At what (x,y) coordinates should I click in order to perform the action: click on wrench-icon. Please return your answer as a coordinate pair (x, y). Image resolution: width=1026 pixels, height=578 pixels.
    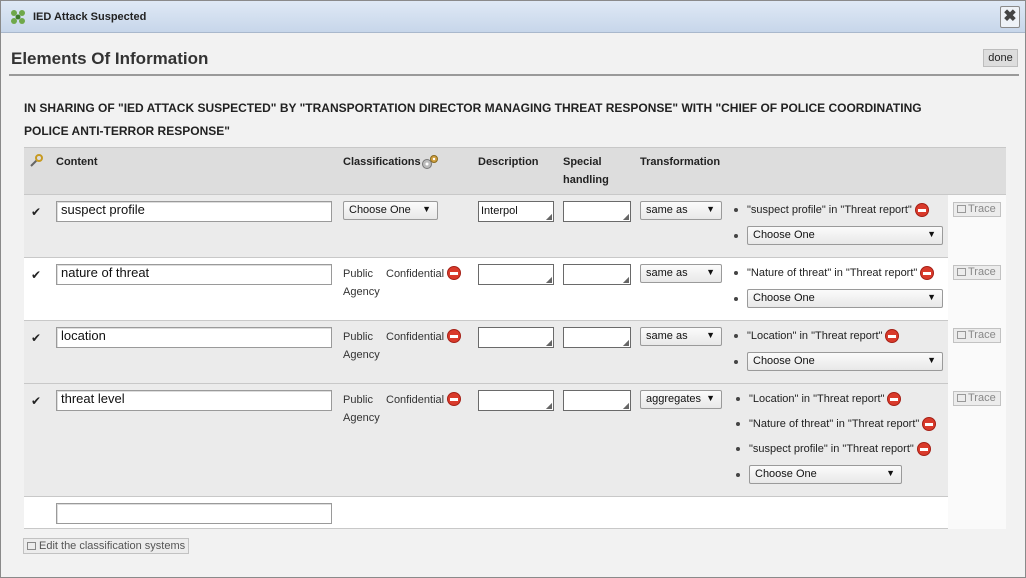
    Looking at the image, I should click on (36, 161).